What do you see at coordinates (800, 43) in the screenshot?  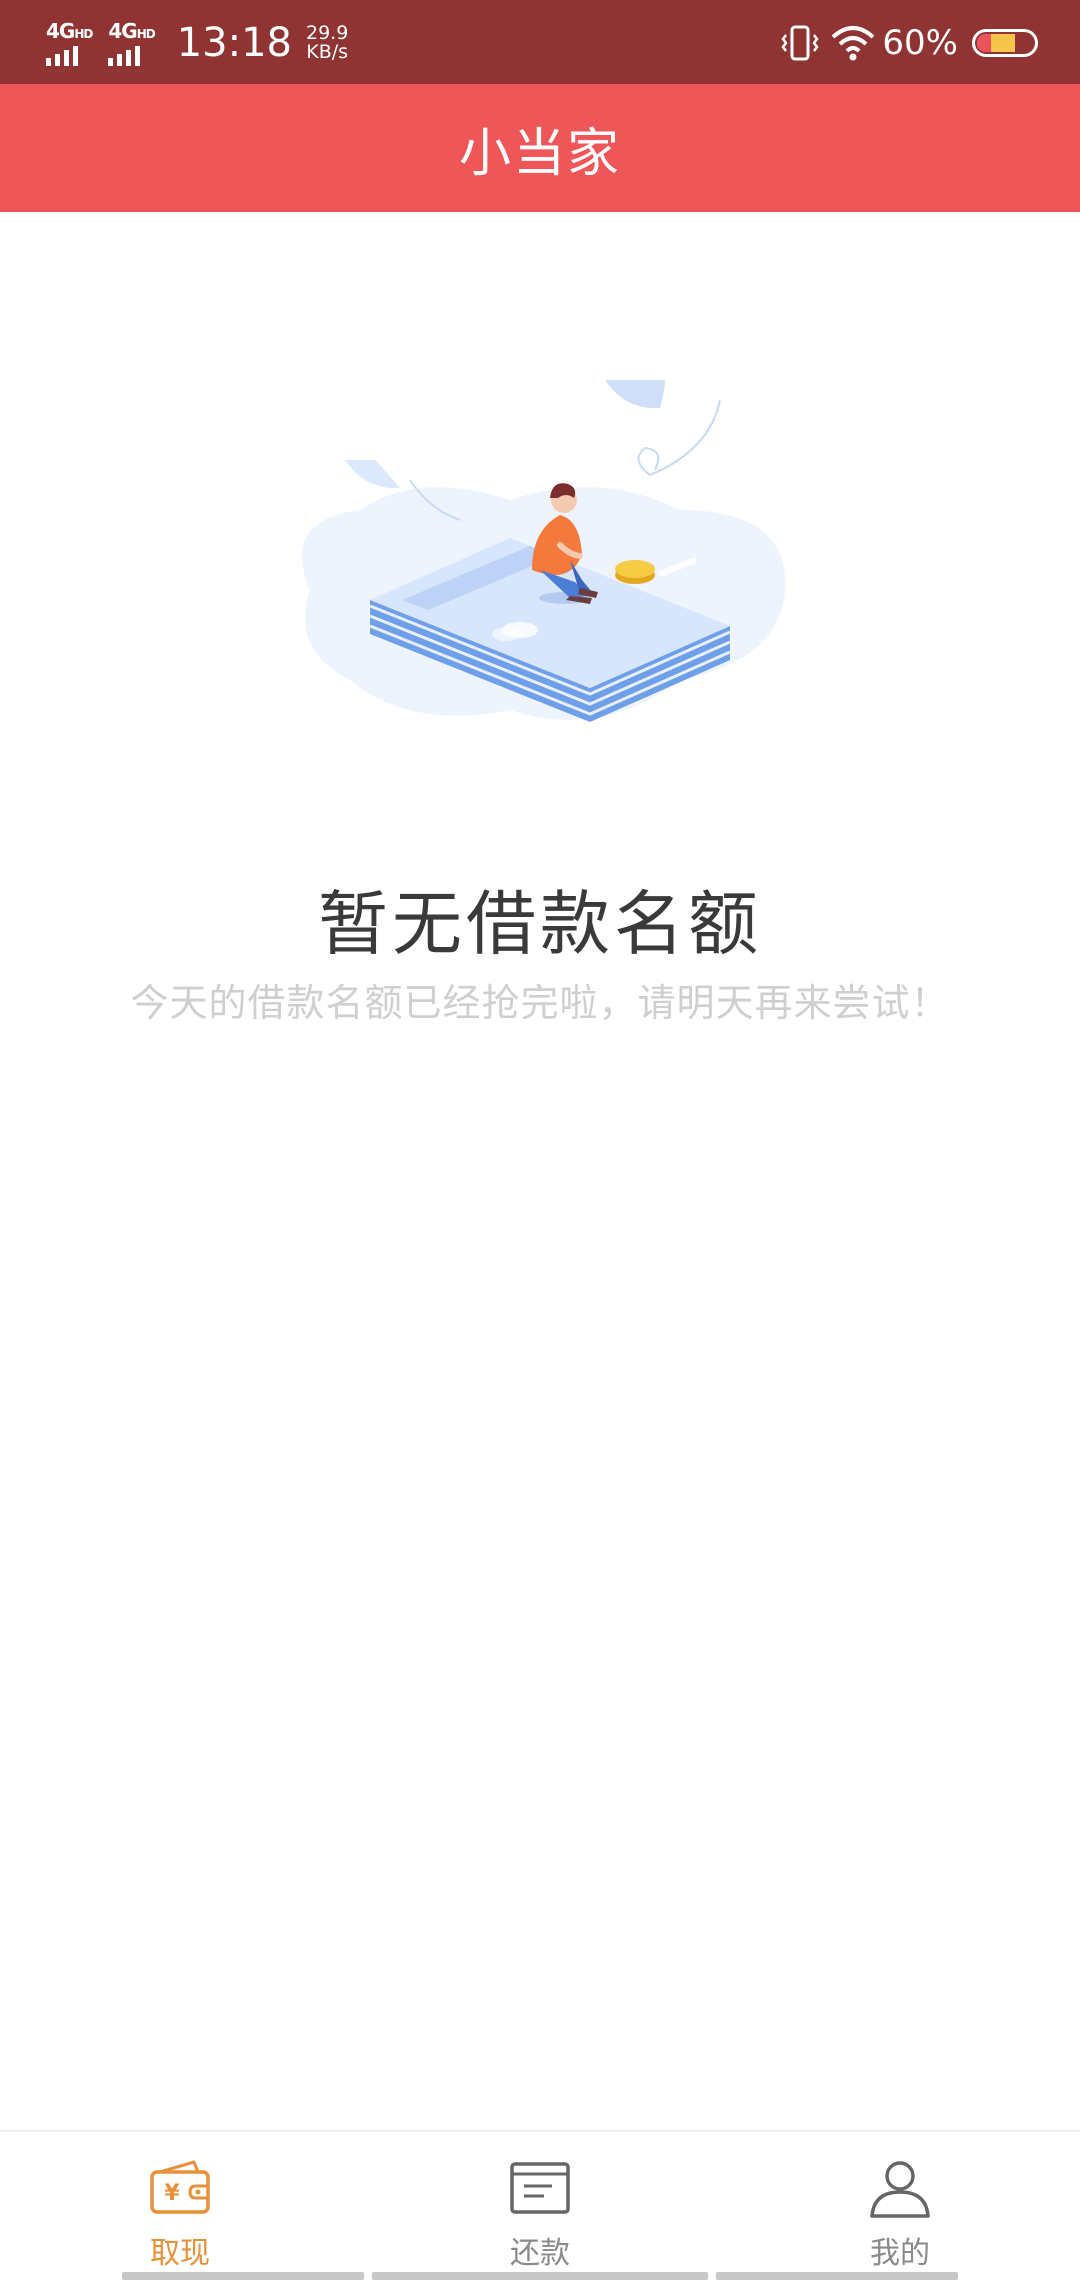 I see `vibrate-icon` at bounding box center [800, 43].